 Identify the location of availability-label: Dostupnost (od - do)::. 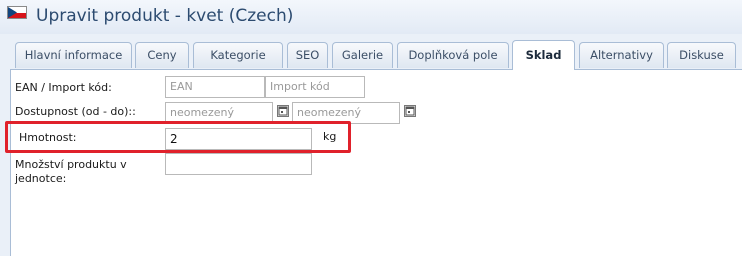
(75, 111).